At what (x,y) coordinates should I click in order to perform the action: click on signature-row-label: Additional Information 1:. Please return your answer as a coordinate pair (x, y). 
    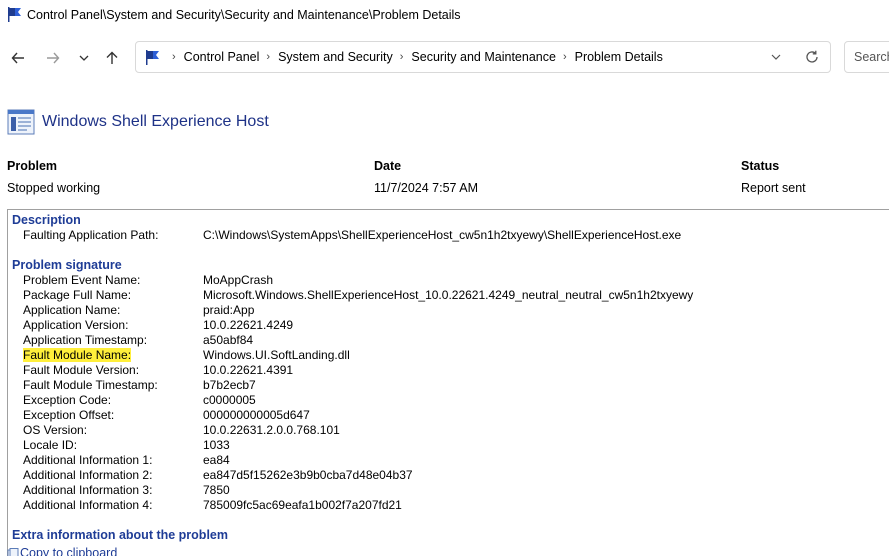
    Looking at the image, I should click on (88, 460).